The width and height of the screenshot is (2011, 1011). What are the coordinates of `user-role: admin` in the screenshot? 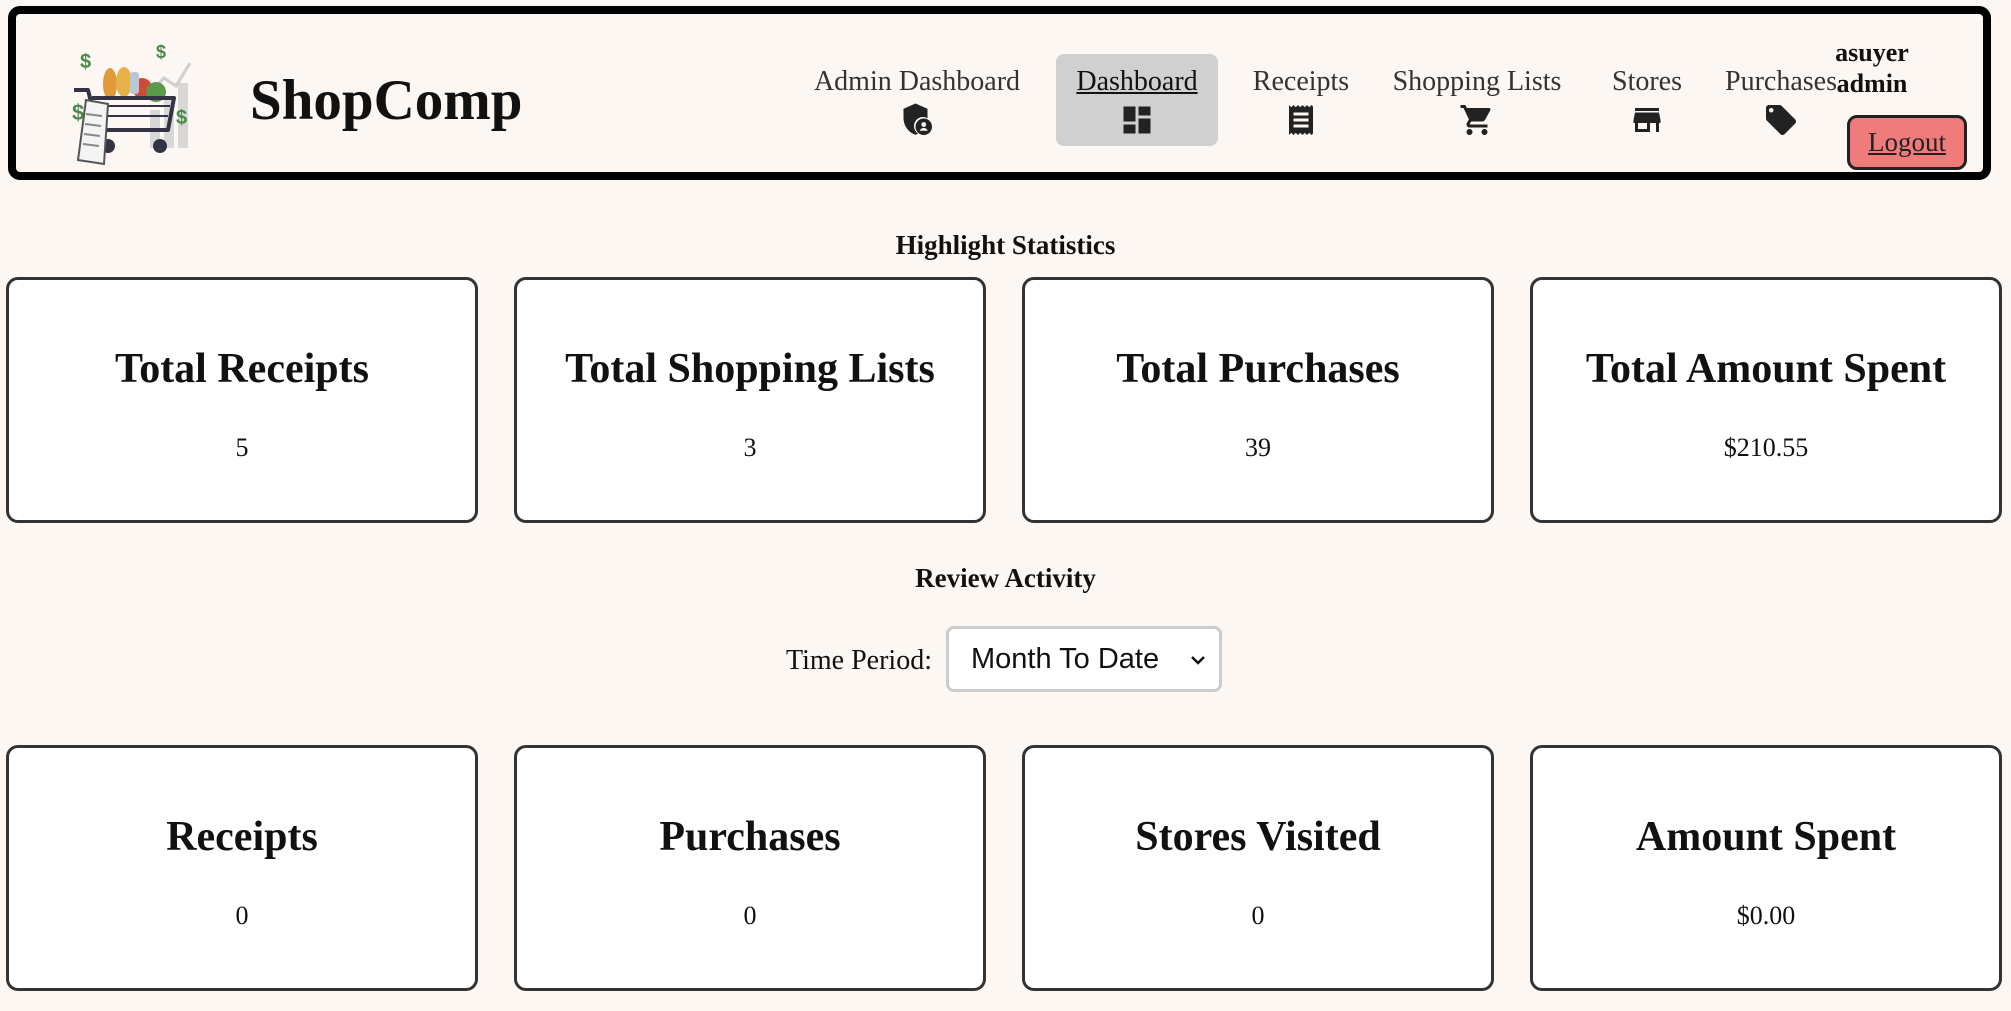 It's located at (1872, 83).